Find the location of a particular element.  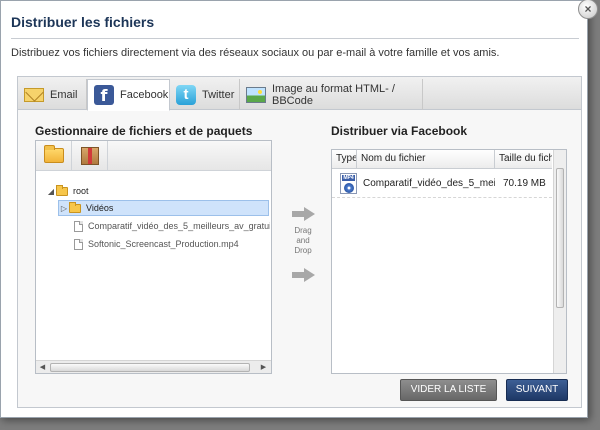

tree-file: Softonic_Screencast_Production.mp4 is located at coordinates (172, 244).